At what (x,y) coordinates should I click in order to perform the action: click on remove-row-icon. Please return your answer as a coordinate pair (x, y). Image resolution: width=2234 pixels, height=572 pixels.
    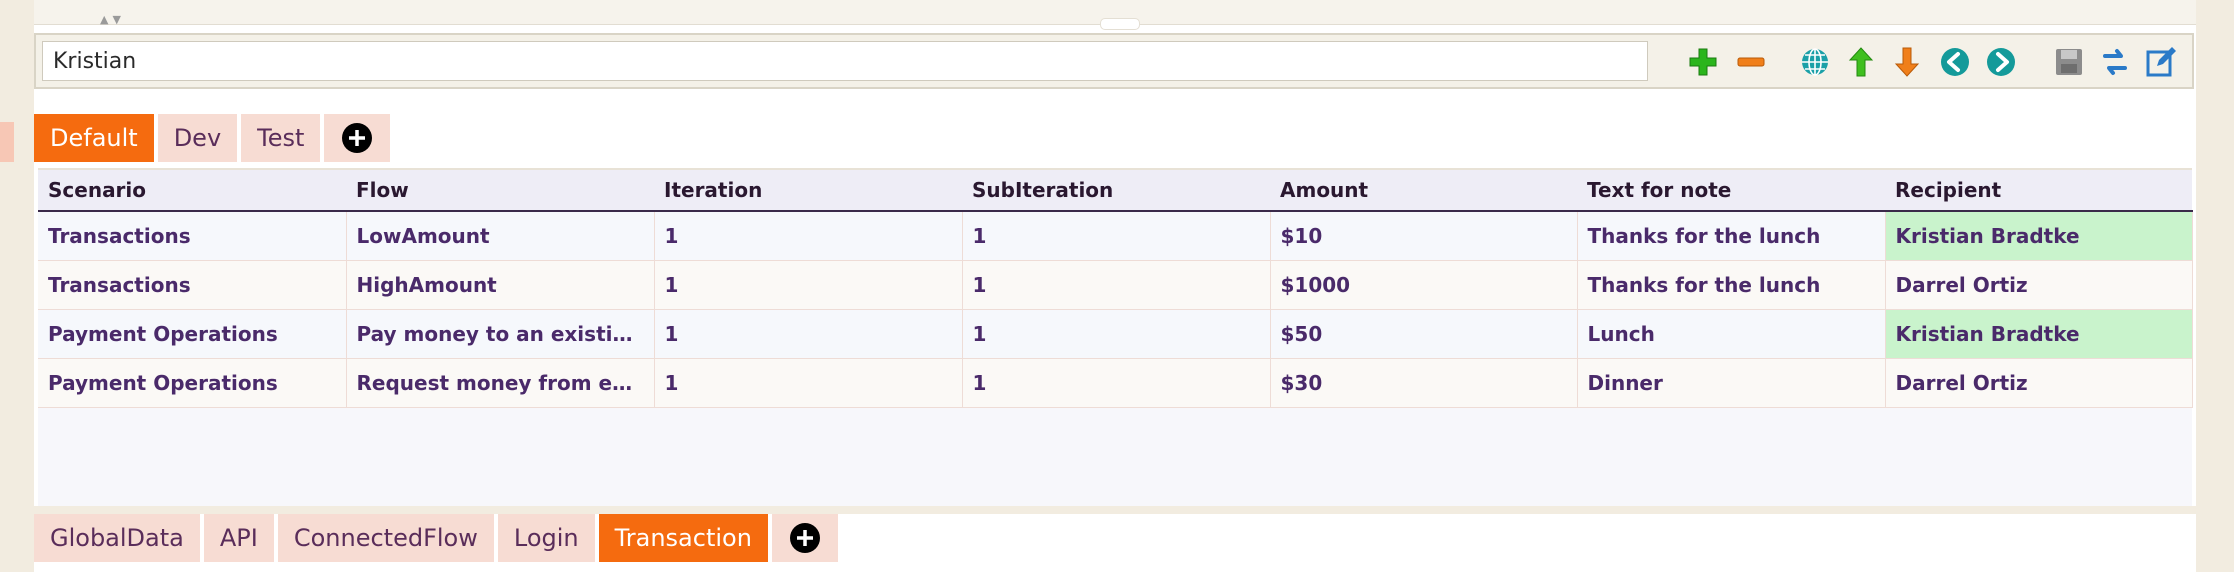
    Looking at the image, I should click on (1751, 62).